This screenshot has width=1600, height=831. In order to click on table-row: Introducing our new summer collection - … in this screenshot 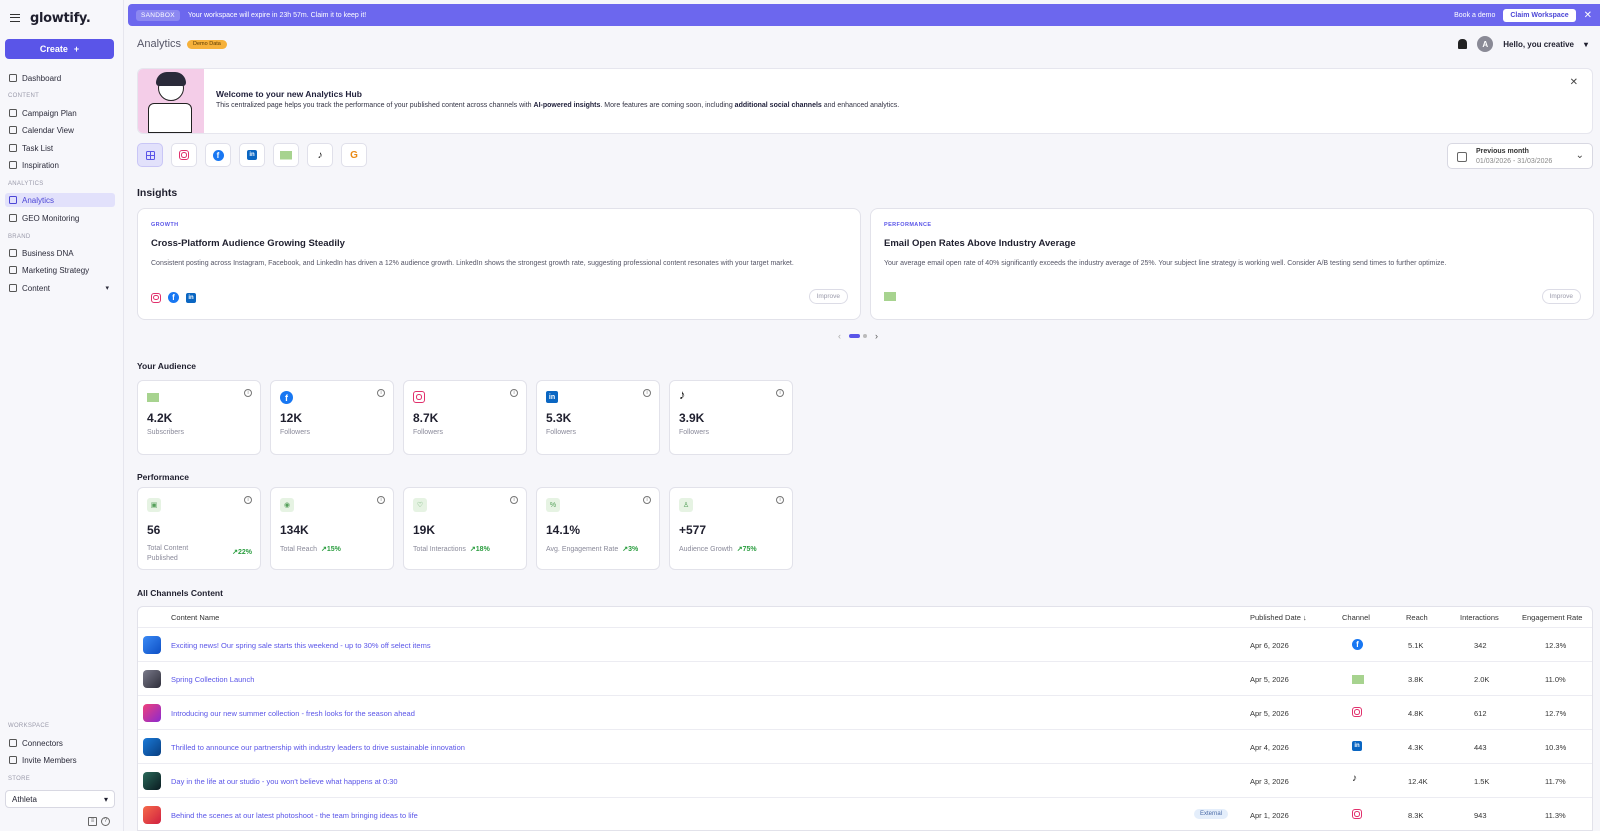, I will do `click(865, 712)`.